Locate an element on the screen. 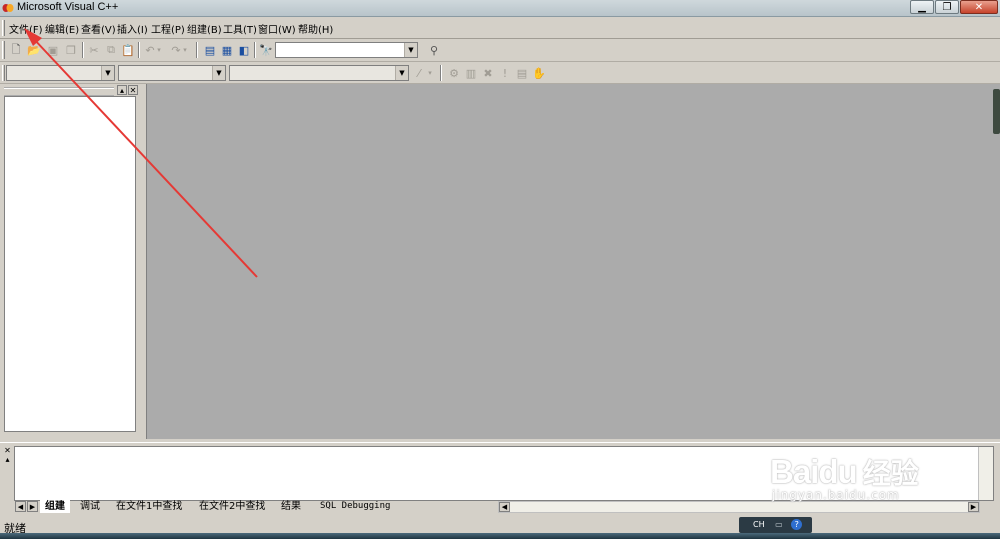 The height and width of the screenshot is (539, 1000). class-combo: ▼ is located at coordinates (60, 73).